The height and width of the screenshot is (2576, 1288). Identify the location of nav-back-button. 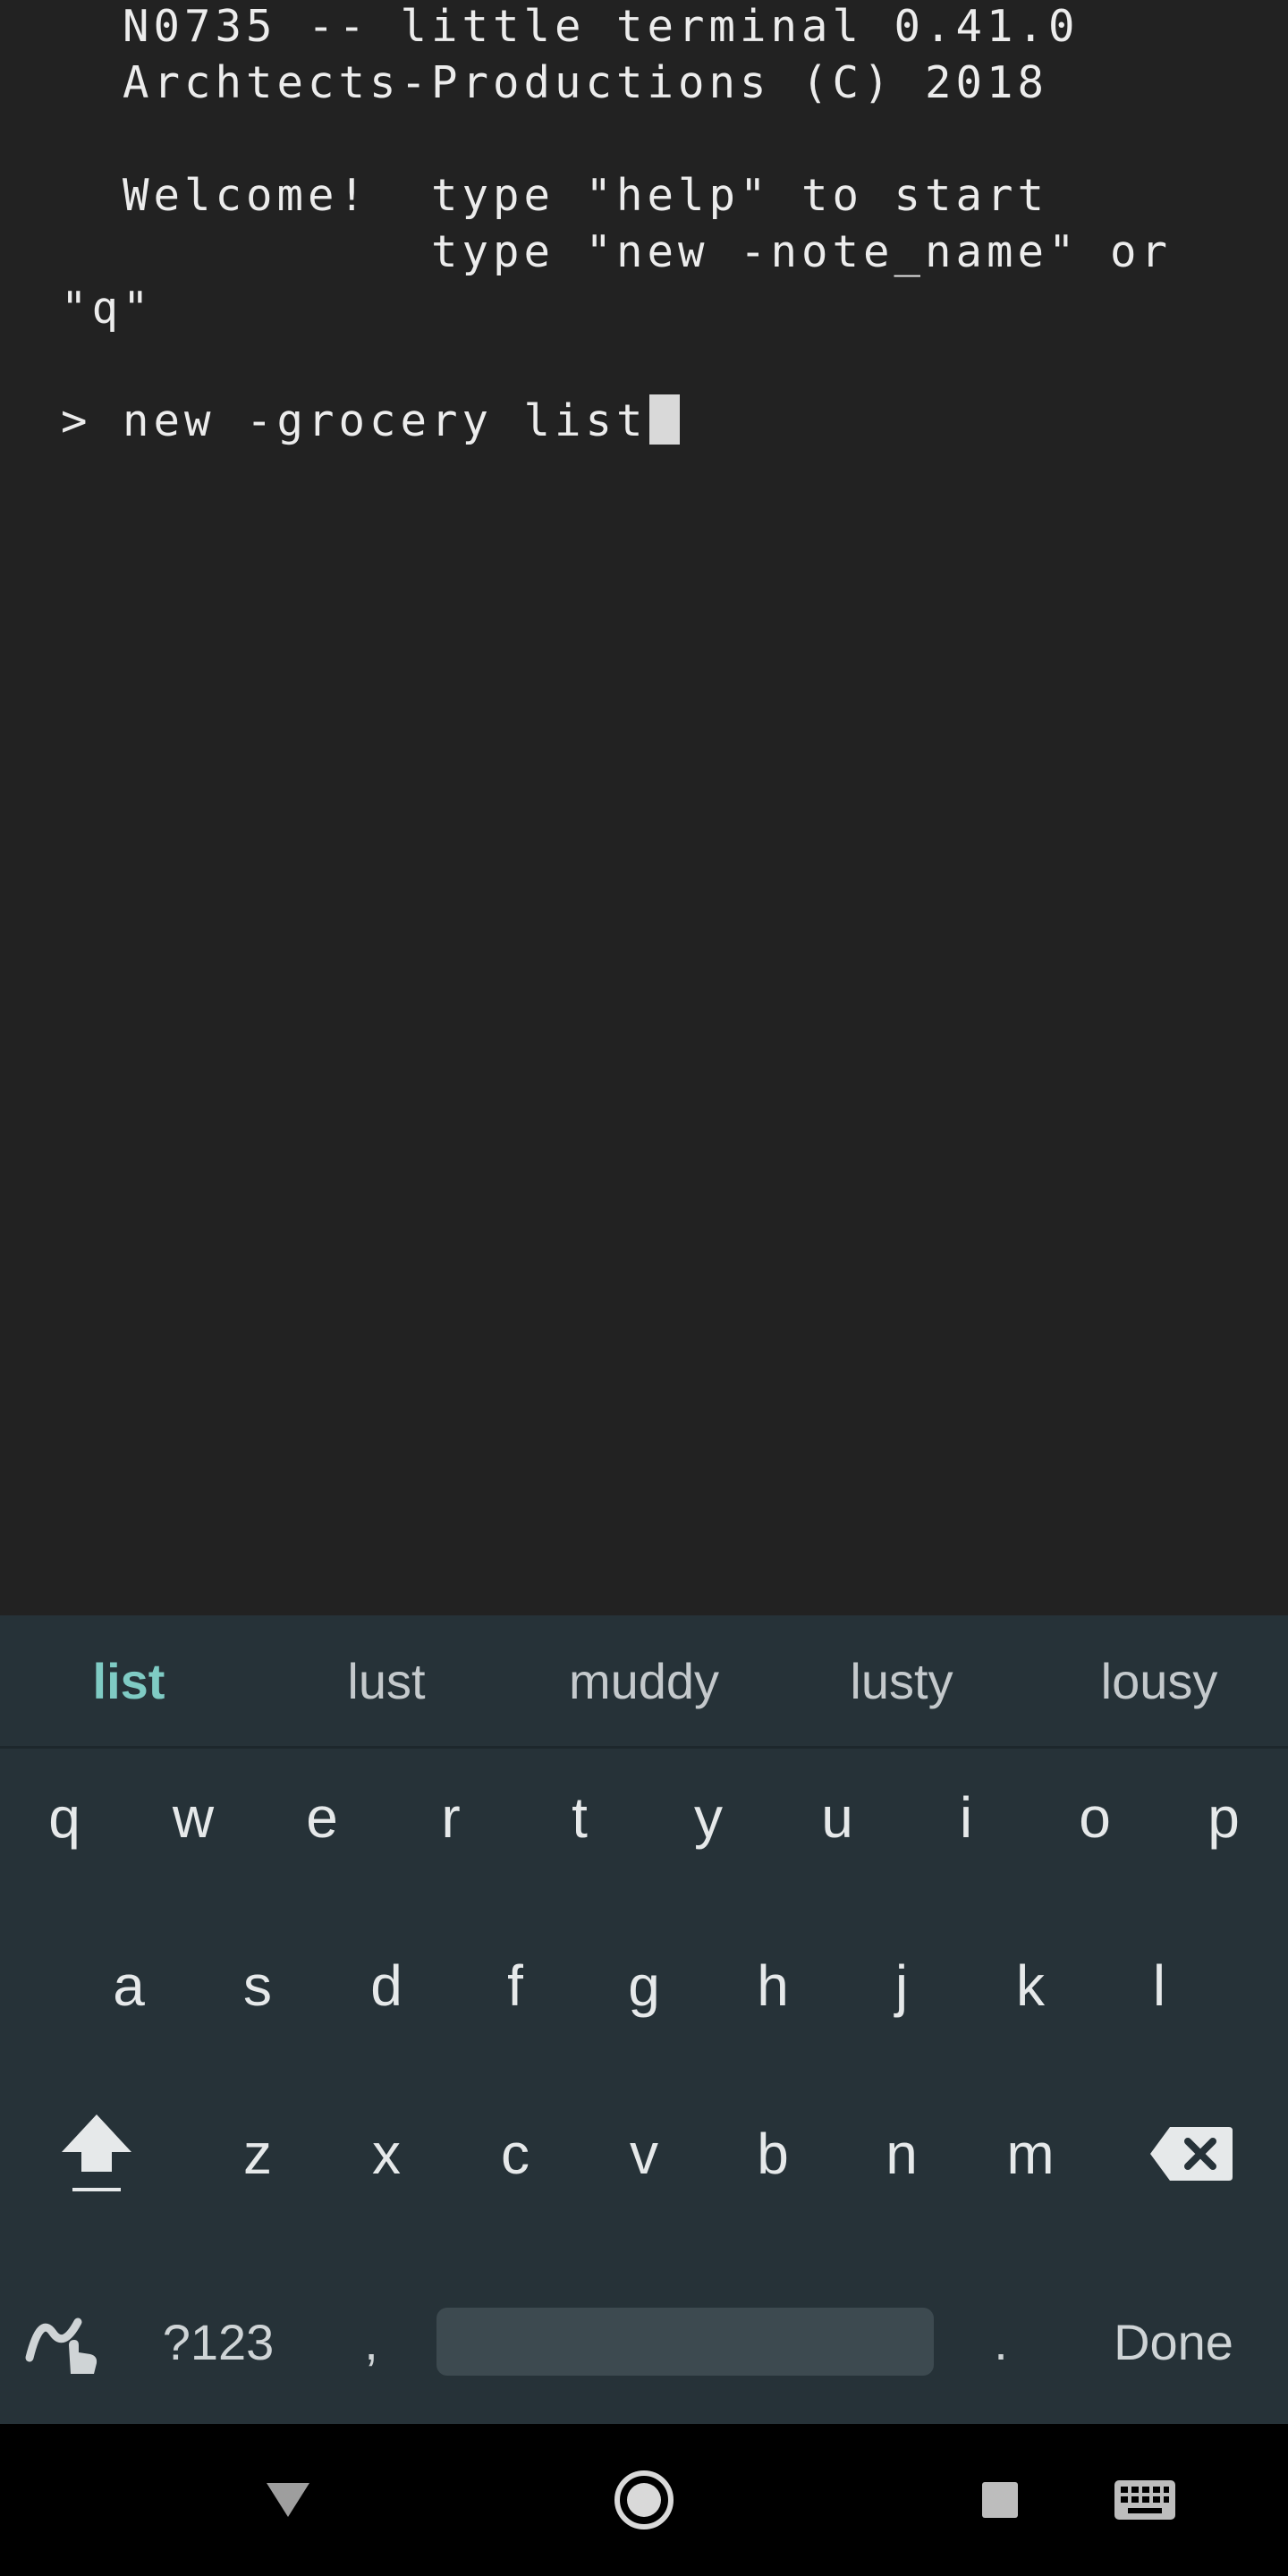
(288, 2500).